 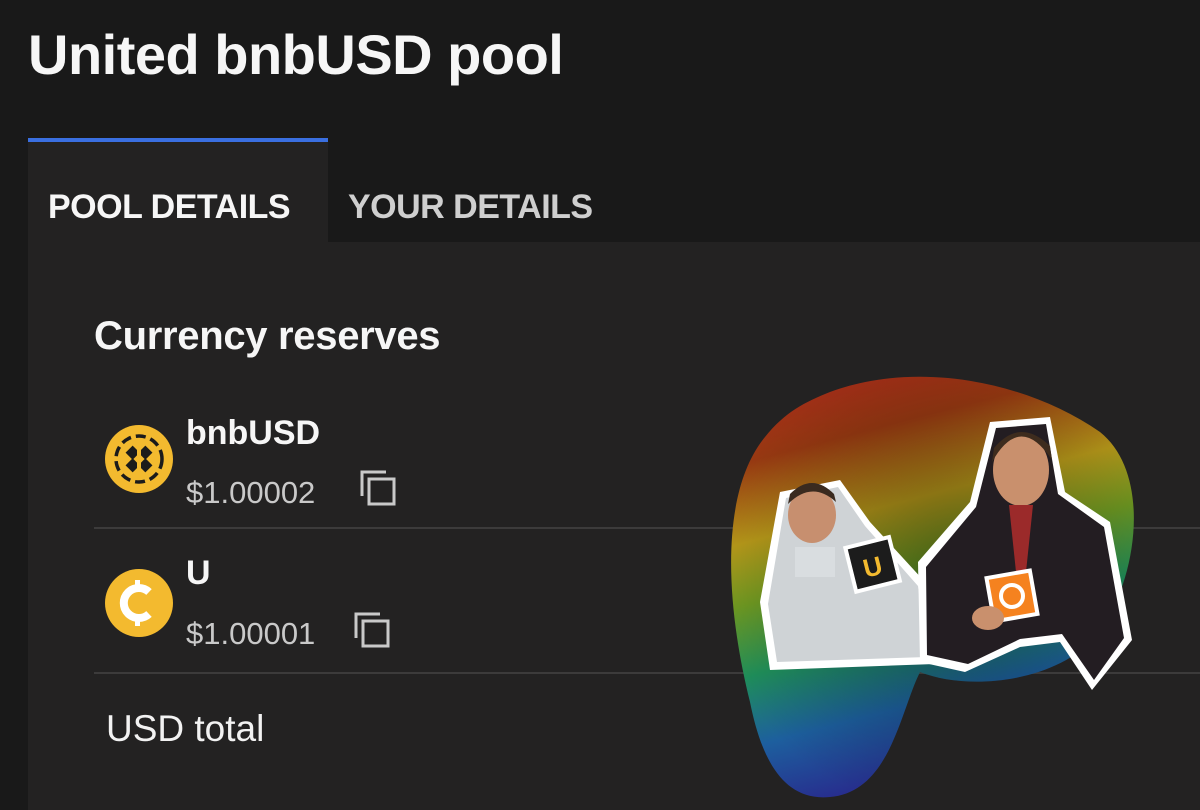 What do you see at coordinates (470, 190) in the screenshot?
I see `tab-your-details: YOUR DETAILS` at bounding box center [470, 190].